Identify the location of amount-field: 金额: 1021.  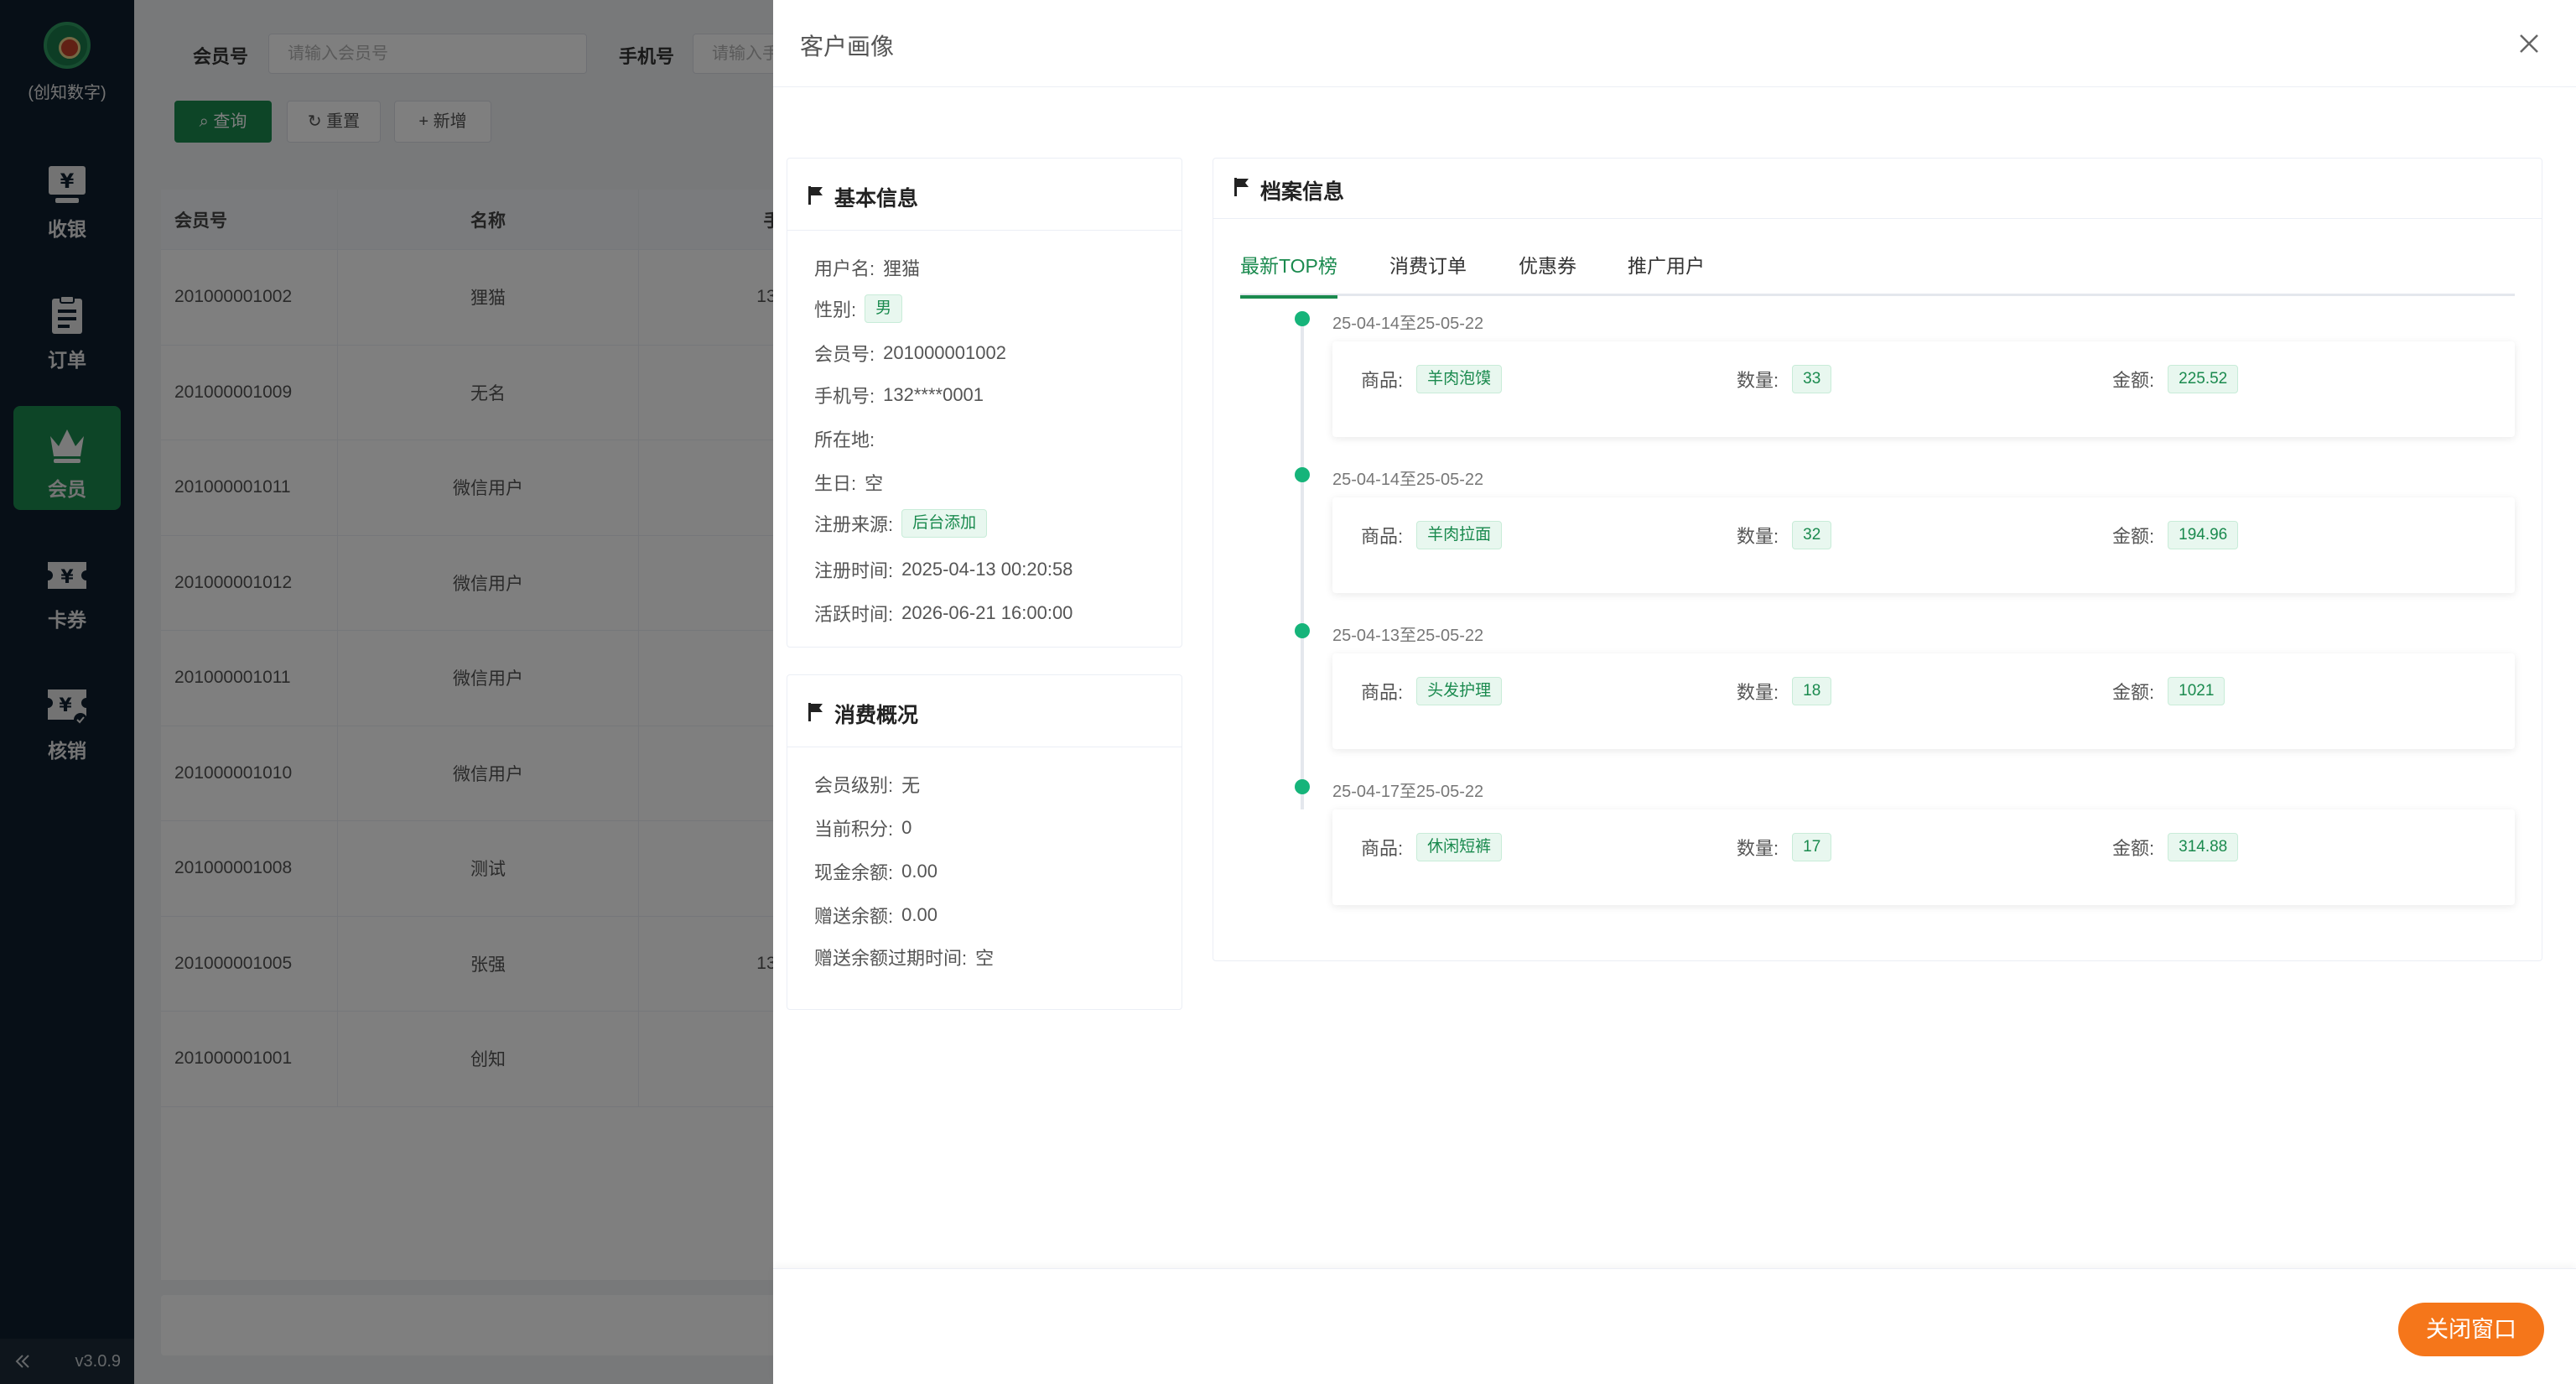
(2168, 691).